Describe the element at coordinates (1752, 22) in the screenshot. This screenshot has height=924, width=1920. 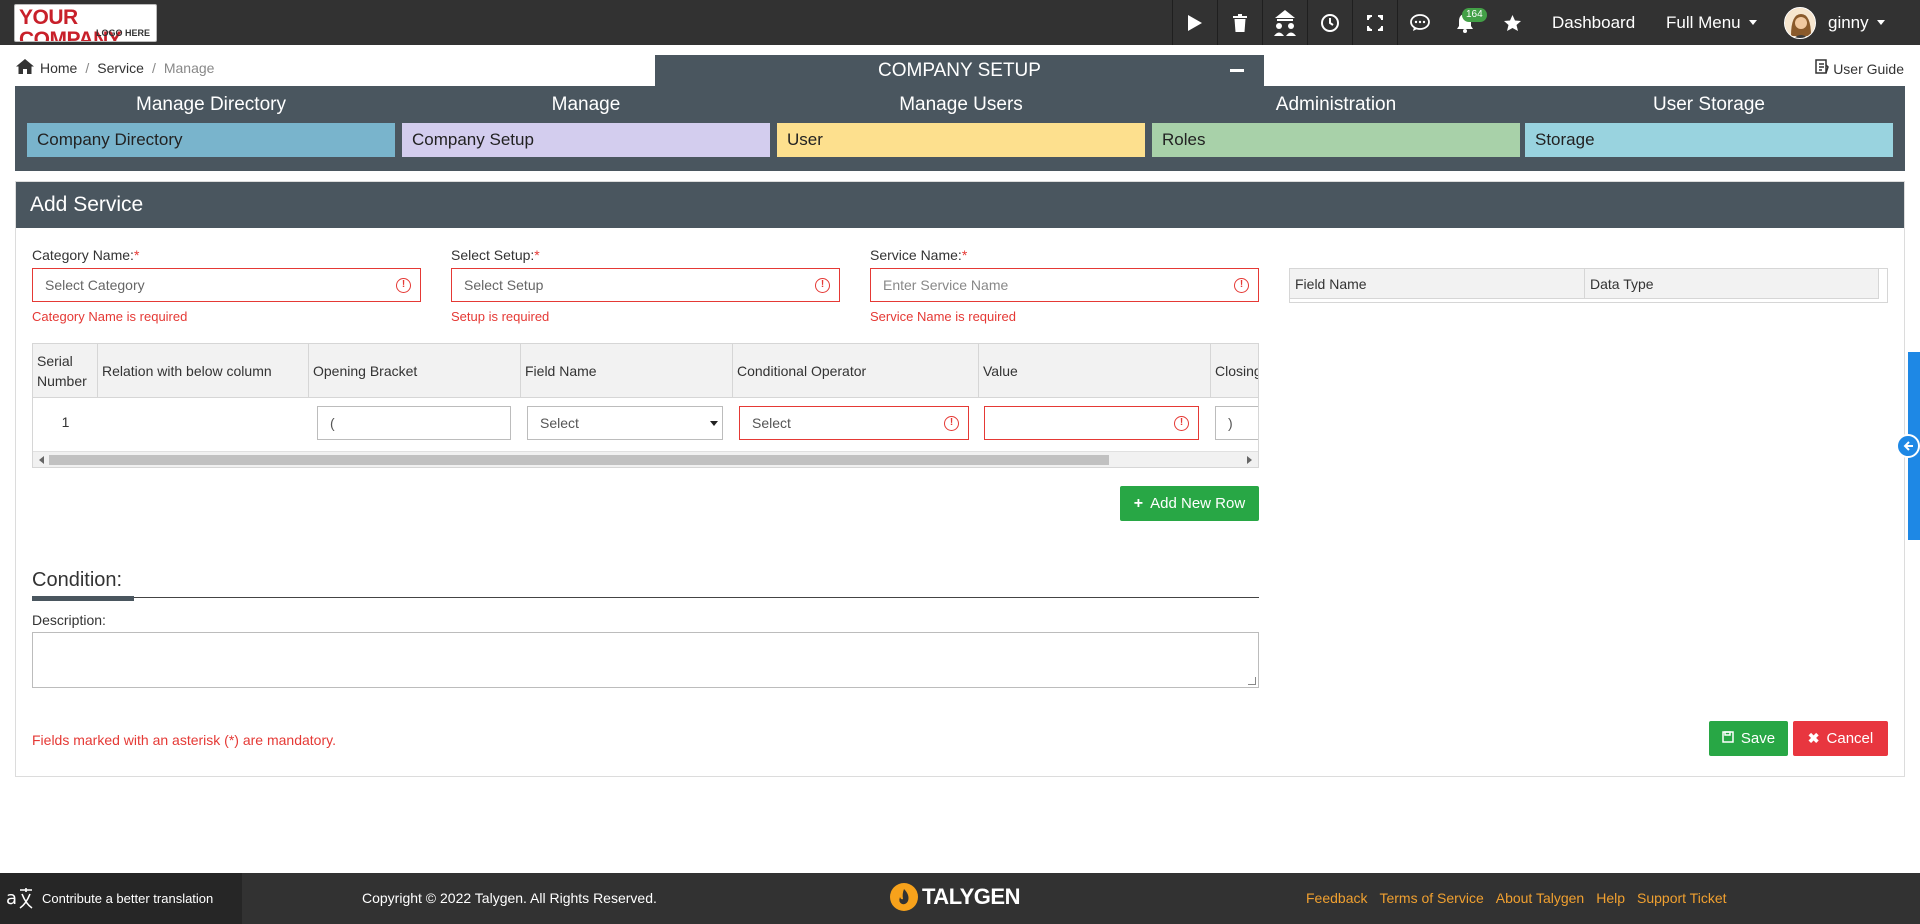
I see `chevron-down-icon` at that location.